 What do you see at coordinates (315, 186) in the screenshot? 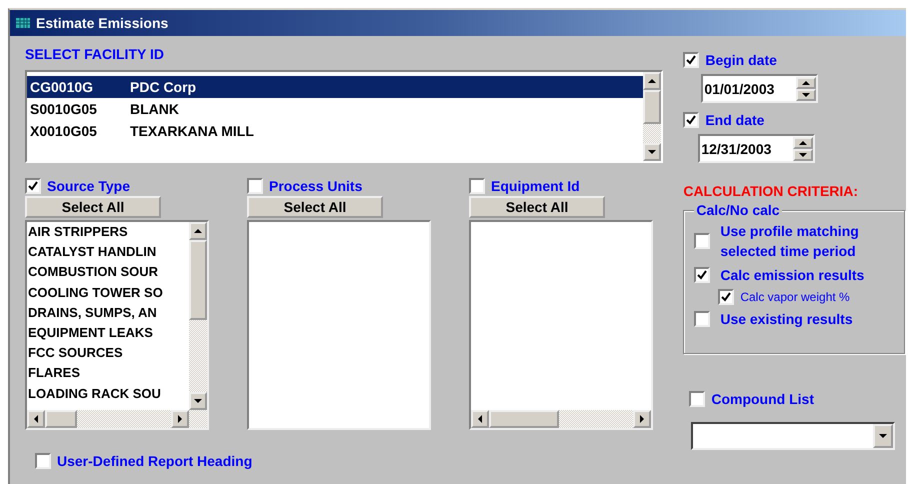
I see `checkbox-label: Process Units` at bounding box center [315, 186].